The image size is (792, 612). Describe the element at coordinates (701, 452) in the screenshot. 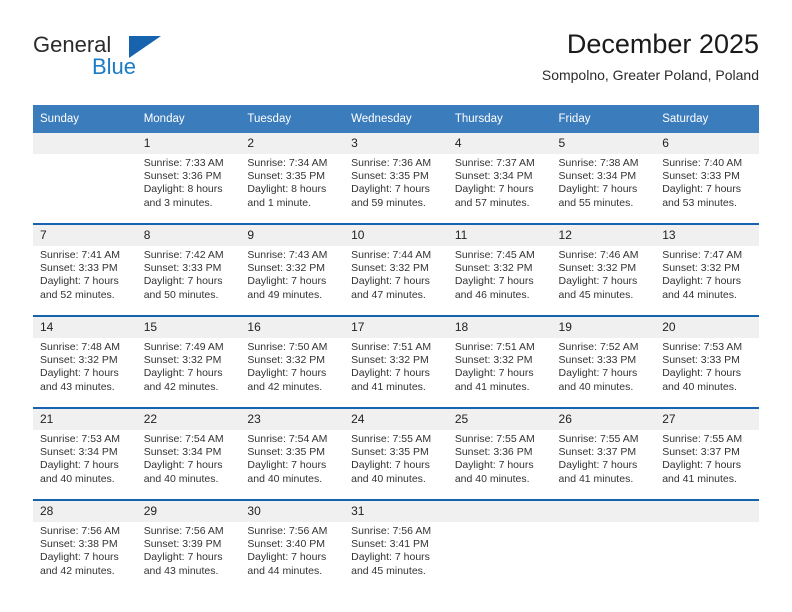

I see `day-sunset-text: Sunset: 3:37 PM` at that location.